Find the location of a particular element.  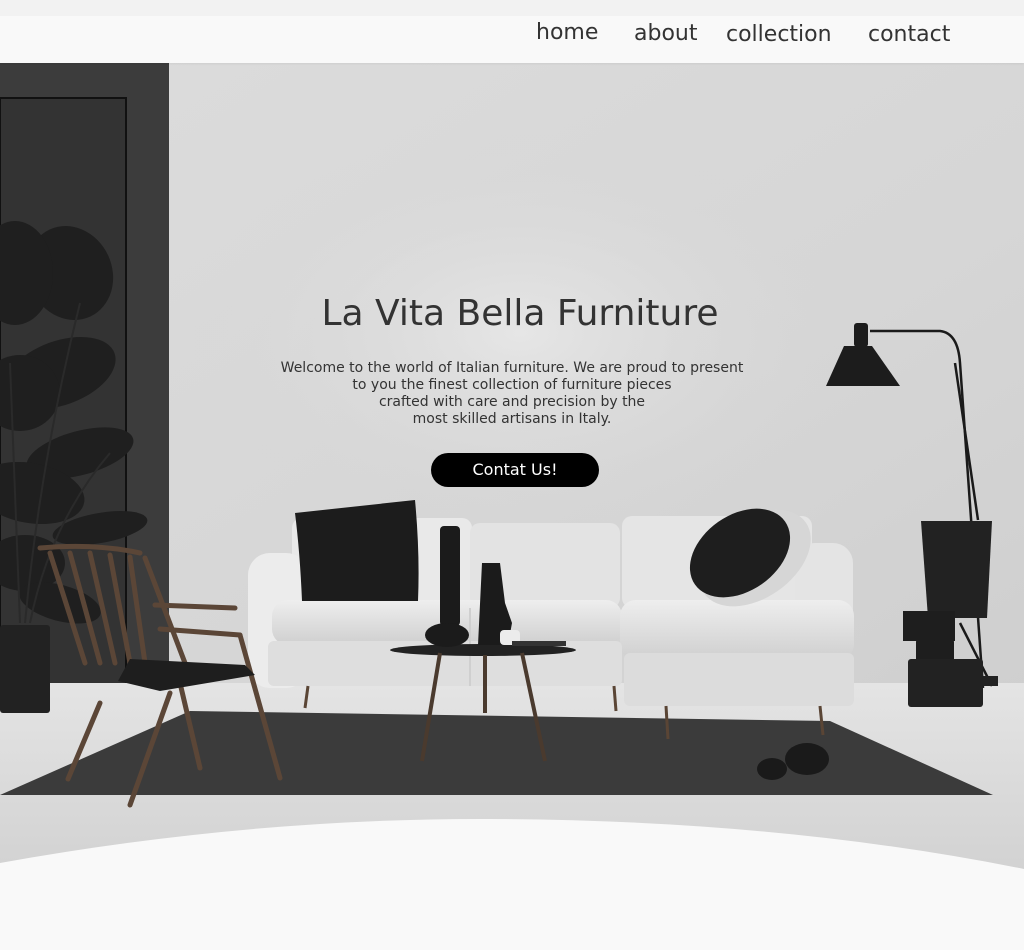

contact-us-button: Contat Us! is located at coordinates (515, 470).